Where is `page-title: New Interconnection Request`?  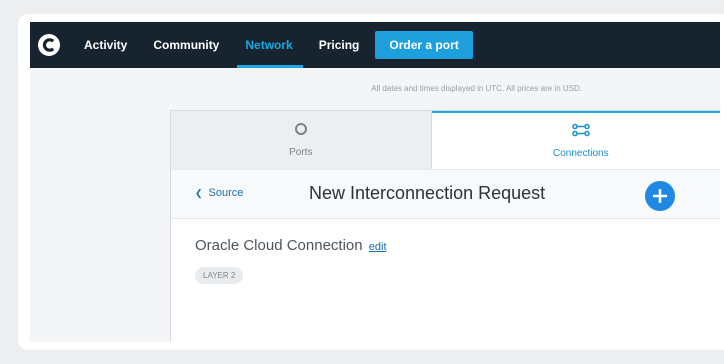 page-title: New Interconnection Request is located at coordinates (427, 193).